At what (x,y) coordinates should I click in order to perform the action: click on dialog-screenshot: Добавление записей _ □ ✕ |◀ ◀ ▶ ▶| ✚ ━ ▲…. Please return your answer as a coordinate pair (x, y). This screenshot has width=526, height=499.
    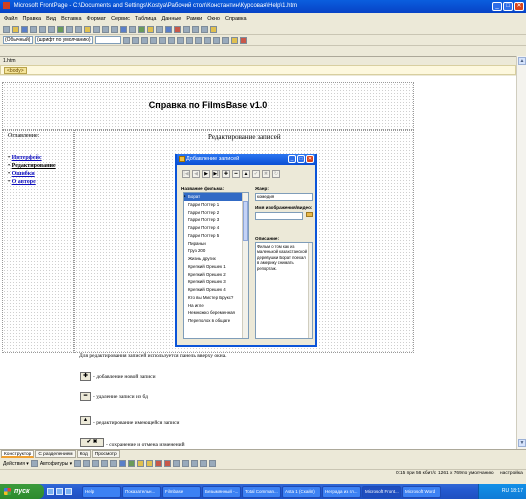
    Looking at the image, I should click on (246, 250).